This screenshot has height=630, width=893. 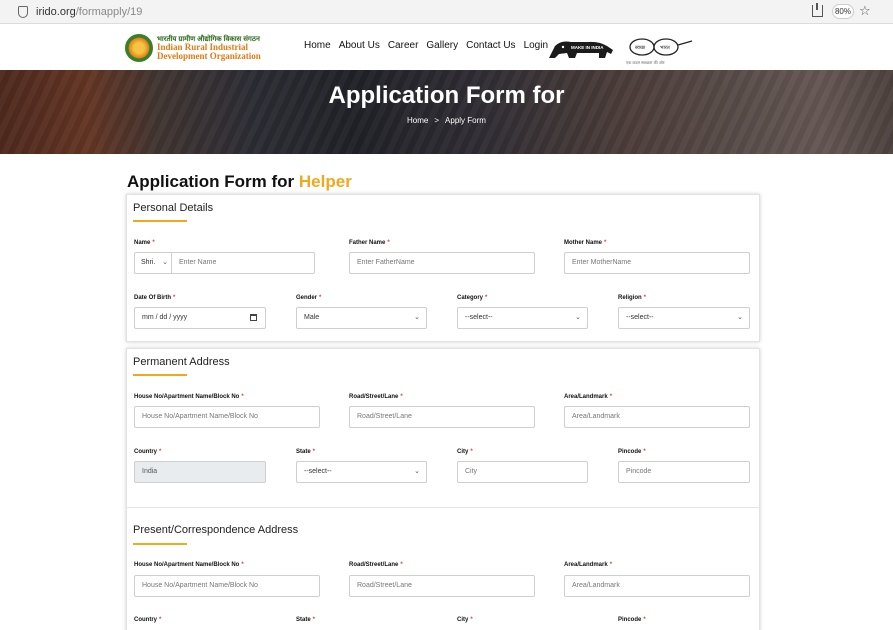 What do you see at coordinates (154, 298) in the screenshot?
I see `dob-label: Date Of Birth *` at bounding box center [154, 298].